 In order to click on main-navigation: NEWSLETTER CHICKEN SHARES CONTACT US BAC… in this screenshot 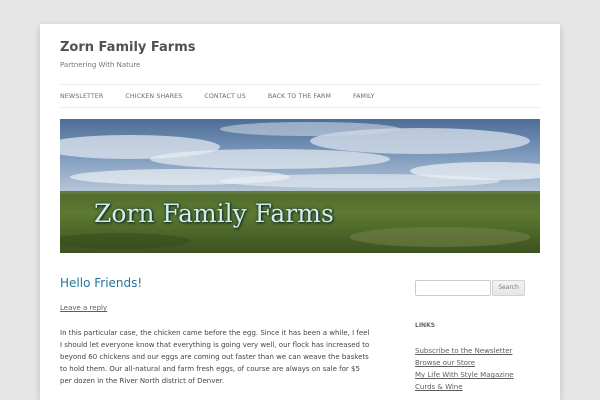, I will do `click(300, 96)`.